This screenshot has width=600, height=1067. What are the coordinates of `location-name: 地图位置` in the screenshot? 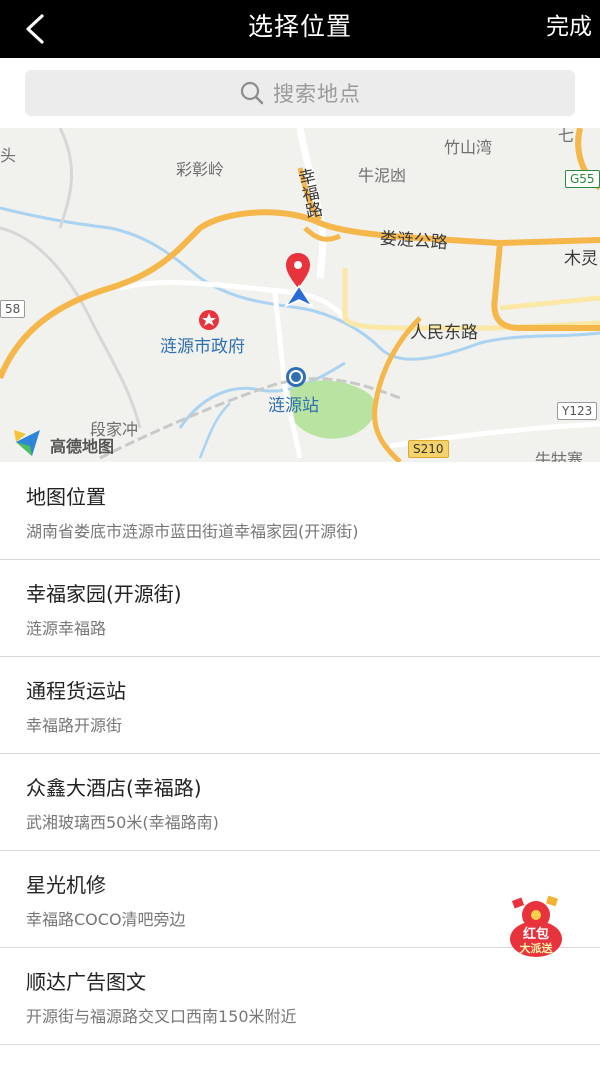 It's located at (66, 497).